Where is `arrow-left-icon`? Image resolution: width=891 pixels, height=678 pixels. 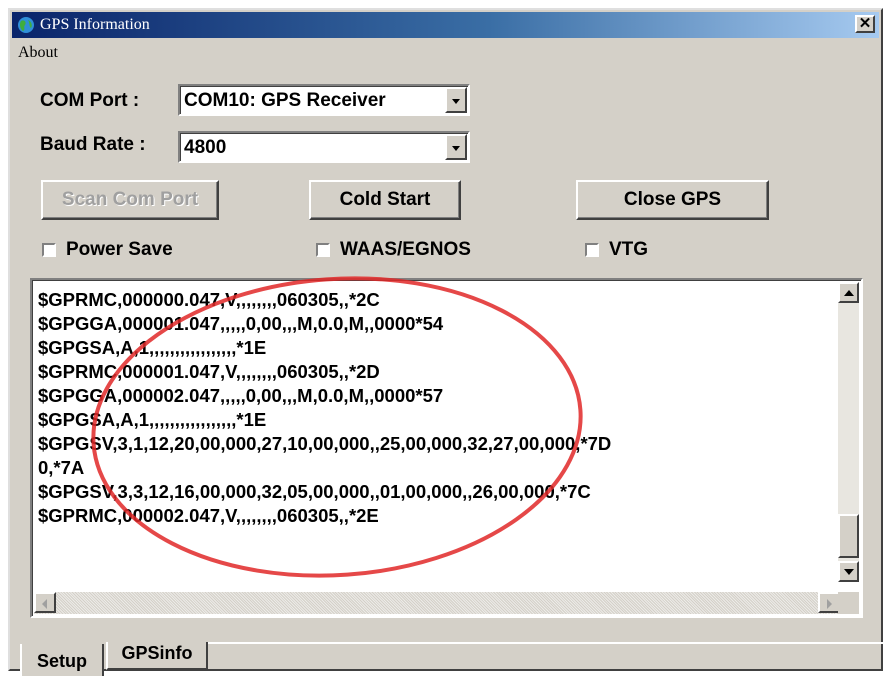
arrow-left-icon is located at coordinates (44, 604).